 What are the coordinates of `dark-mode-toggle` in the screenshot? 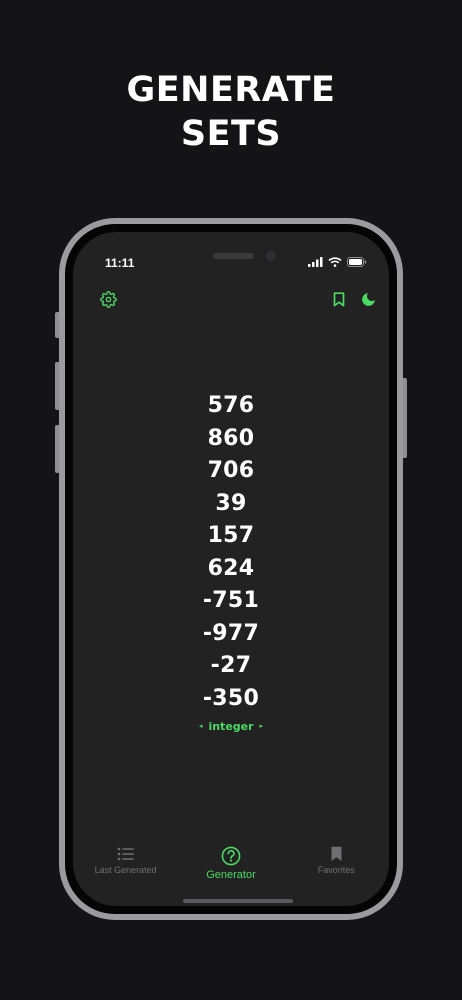 It's located at (368, 299).